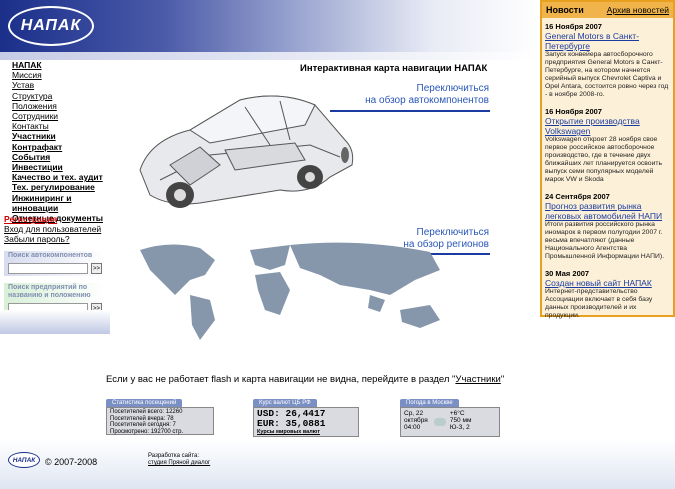  What do you see at coordinates (62, 116) in the screenshot?
I see `sidebar-item: Сотрудники` at bounding box center [62, 116].